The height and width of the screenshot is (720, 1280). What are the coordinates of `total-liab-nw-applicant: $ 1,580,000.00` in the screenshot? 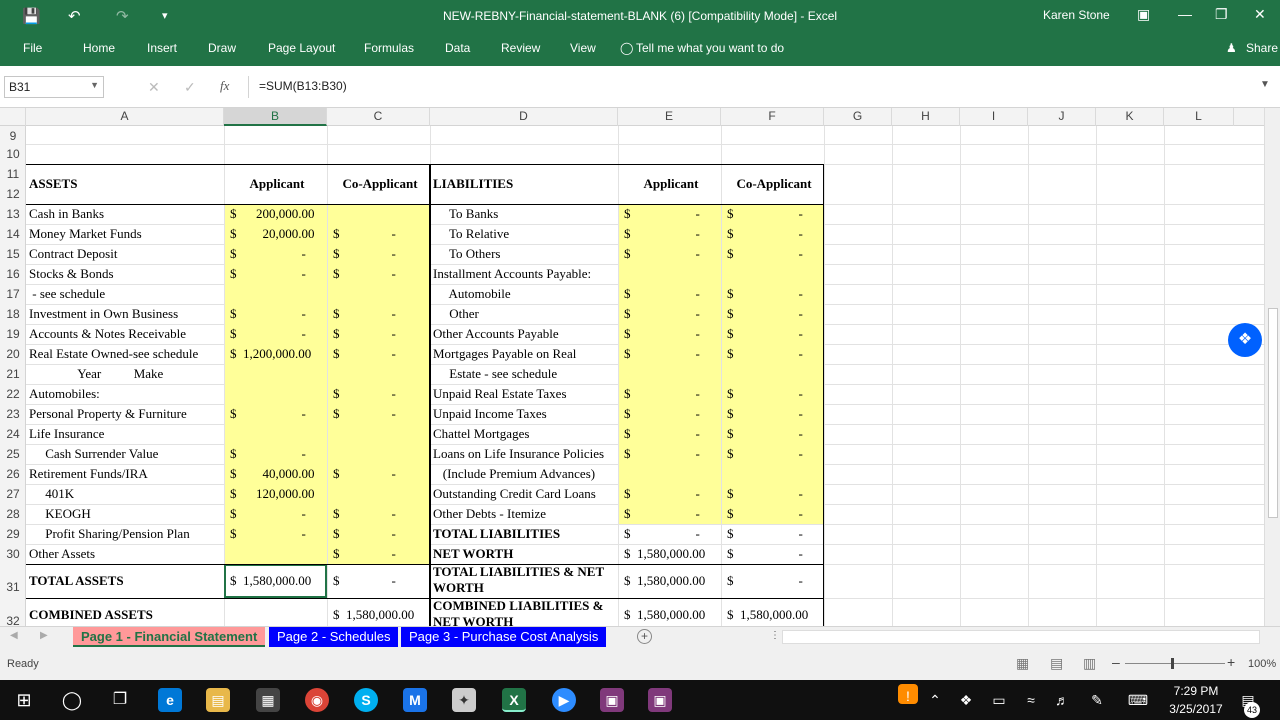 It's located at (669, 581).